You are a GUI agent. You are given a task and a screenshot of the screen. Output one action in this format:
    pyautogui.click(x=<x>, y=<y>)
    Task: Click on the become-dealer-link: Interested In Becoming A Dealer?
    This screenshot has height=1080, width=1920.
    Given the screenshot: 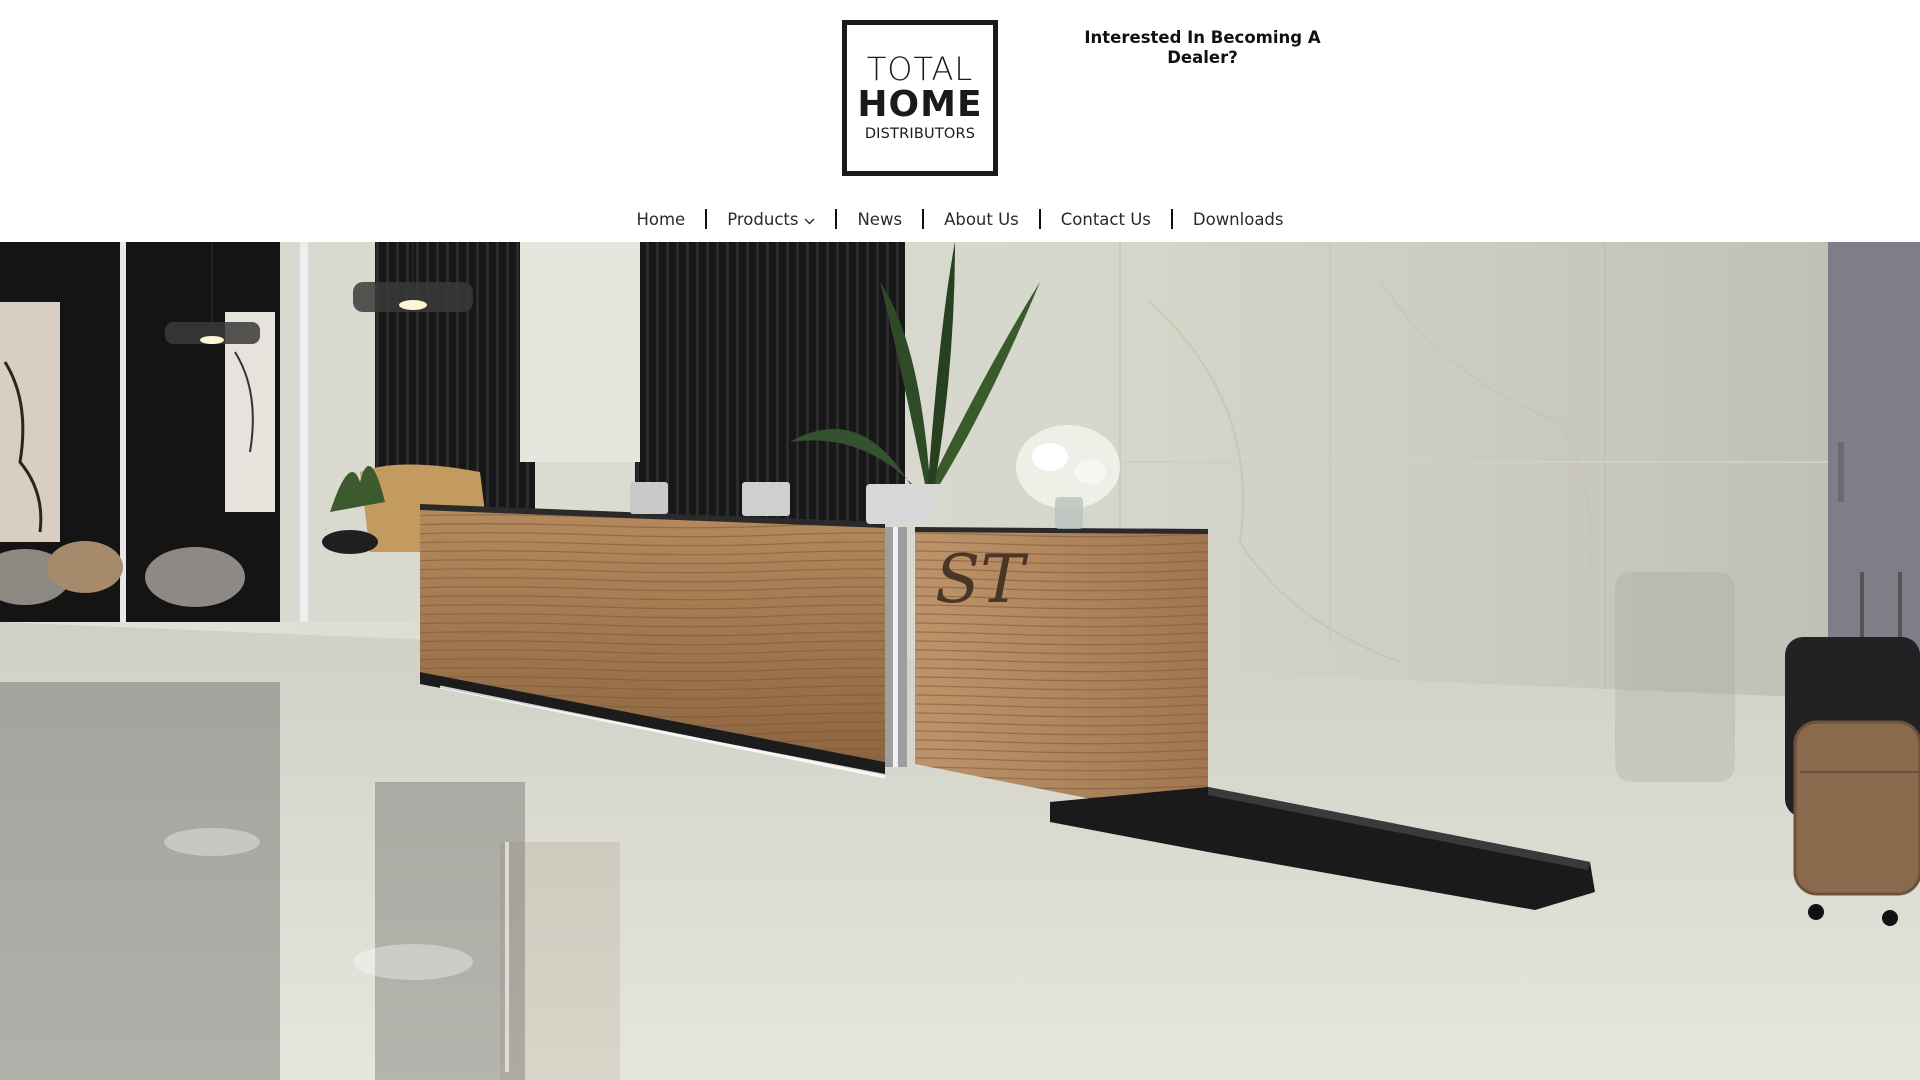 What is the action you would take?
    pyautogui.click(x=1202, y=48)
    